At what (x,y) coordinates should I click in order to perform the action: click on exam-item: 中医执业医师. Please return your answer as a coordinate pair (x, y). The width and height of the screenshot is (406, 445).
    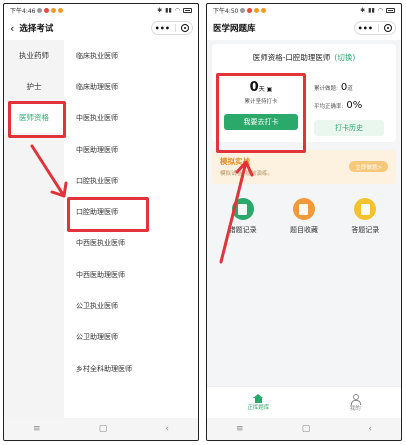
    Looking at the image, I should click on (137, 118).